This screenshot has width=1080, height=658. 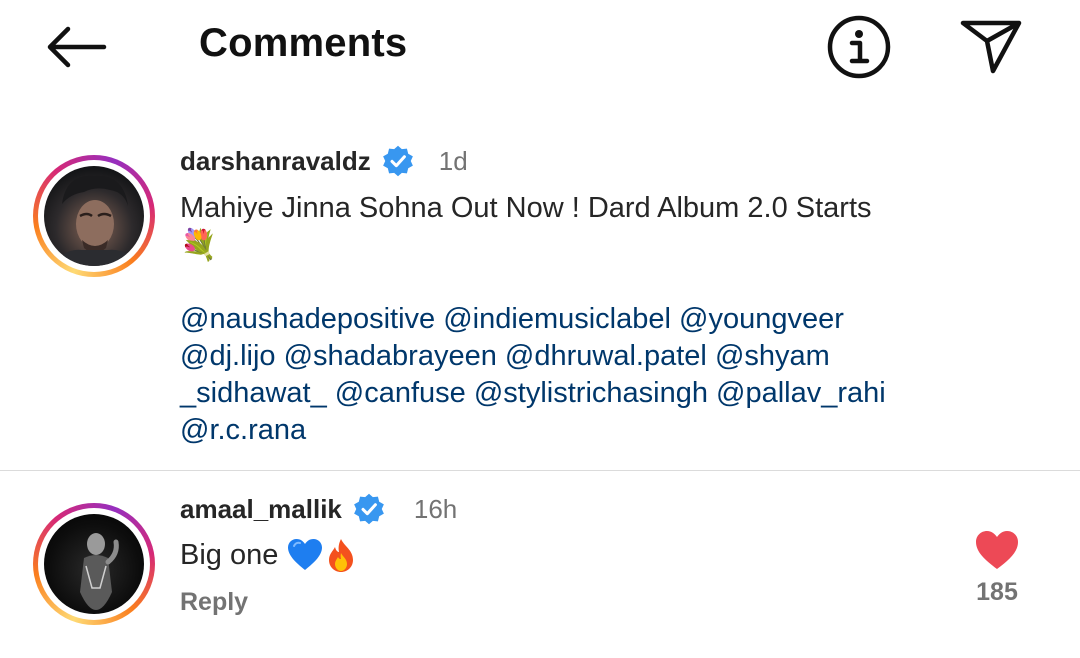 I want to click on mention-link: @shadabrayeen, so click(x=390, y=356).